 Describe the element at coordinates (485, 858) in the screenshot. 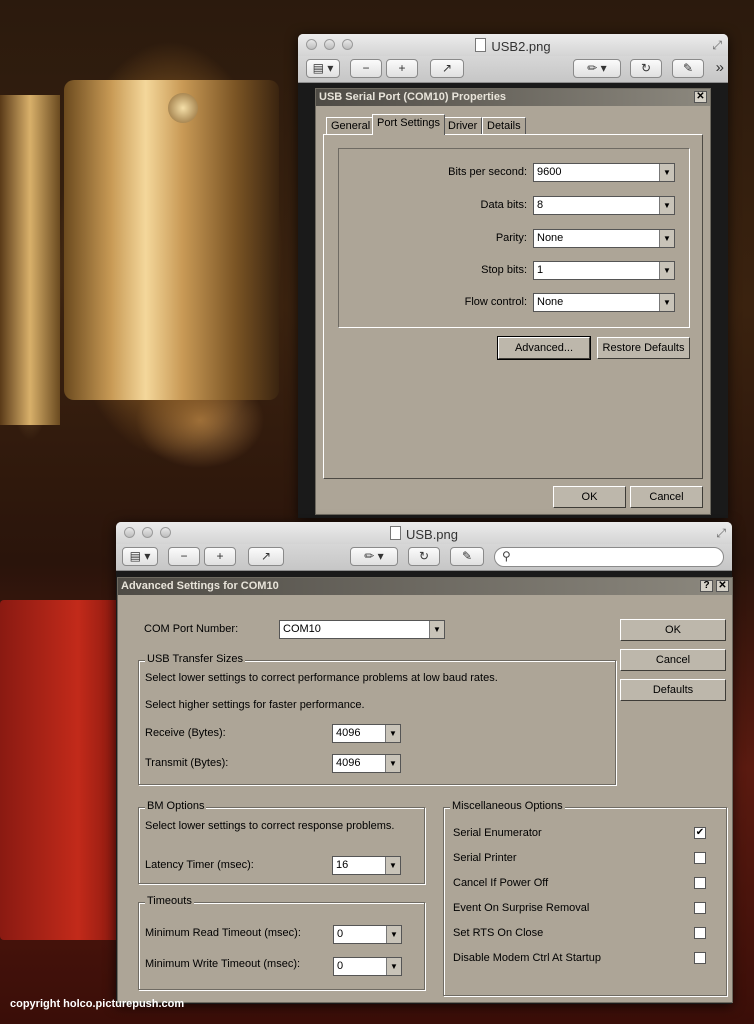

I see `serial-printer-label: Serial Printer` at that location.